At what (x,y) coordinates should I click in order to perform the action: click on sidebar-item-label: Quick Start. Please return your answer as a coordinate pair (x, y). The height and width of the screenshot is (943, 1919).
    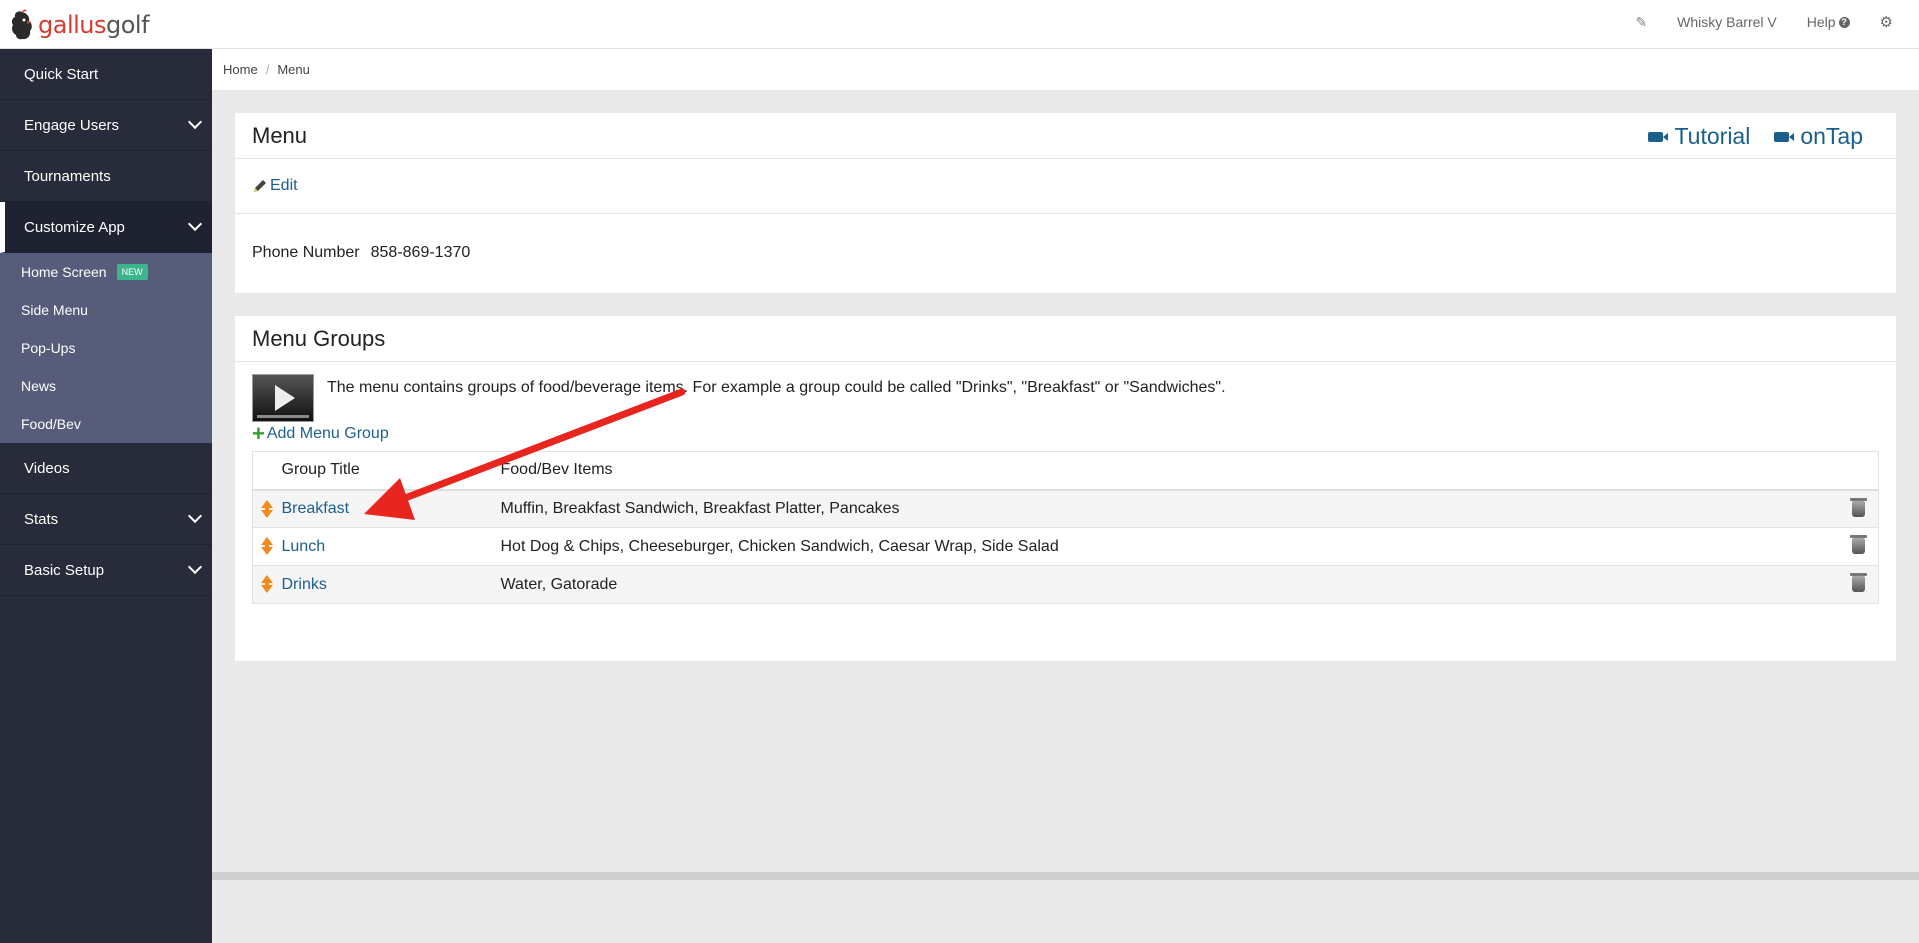
    Looking at the image, I should click on (61, 74).